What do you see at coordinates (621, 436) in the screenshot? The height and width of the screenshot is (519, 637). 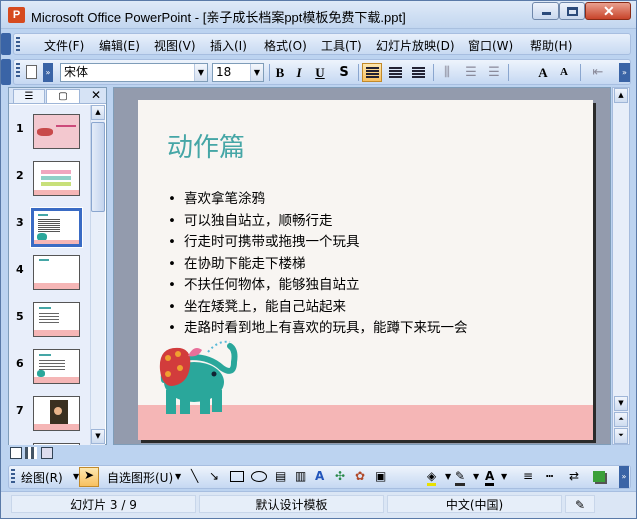 I see `next-slide-icon: ⏷` at bounding box center [621, 436].